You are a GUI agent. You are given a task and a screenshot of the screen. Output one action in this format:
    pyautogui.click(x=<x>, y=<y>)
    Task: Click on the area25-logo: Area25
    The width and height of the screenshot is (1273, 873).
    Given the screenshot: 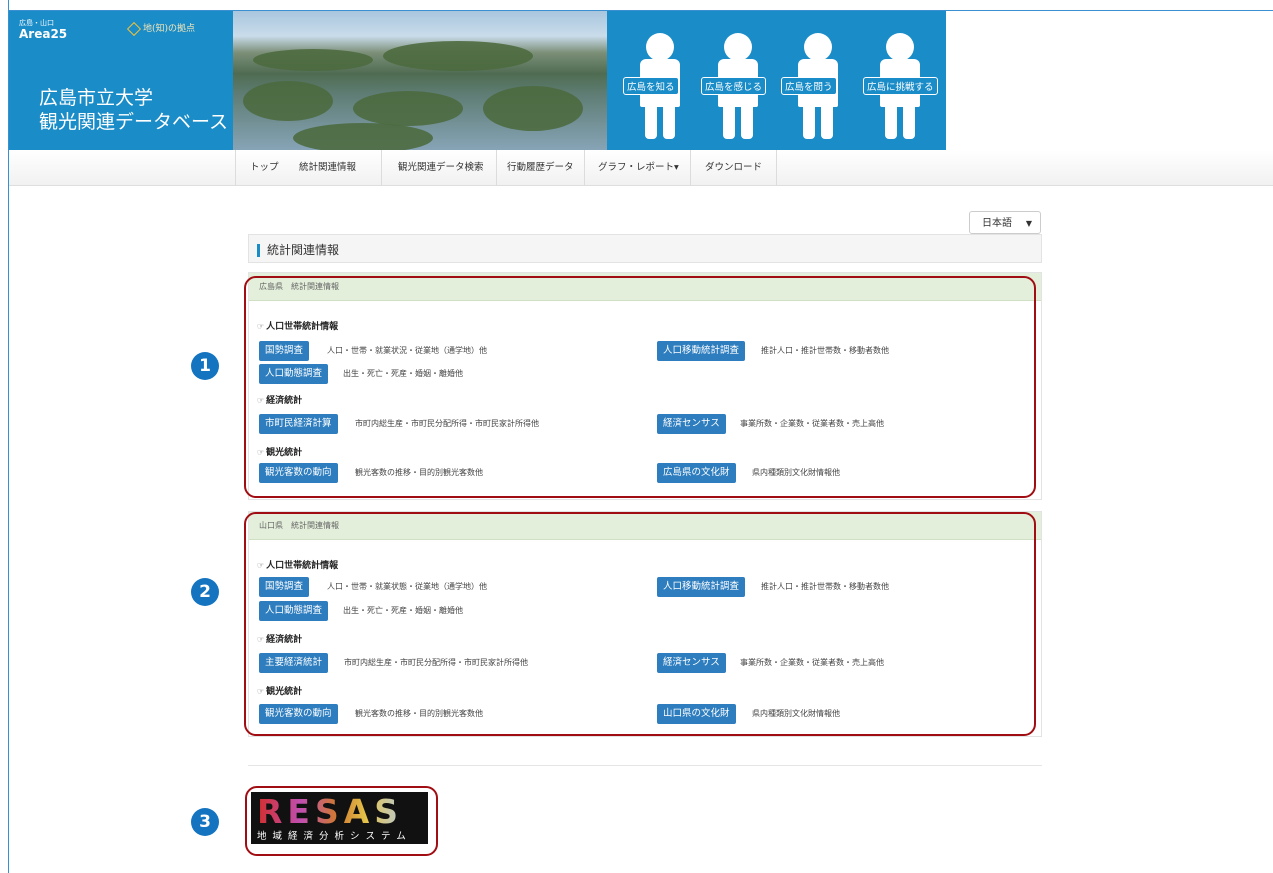 What is the action you would take?
    pyautogui.click(x=43, y=34)
    